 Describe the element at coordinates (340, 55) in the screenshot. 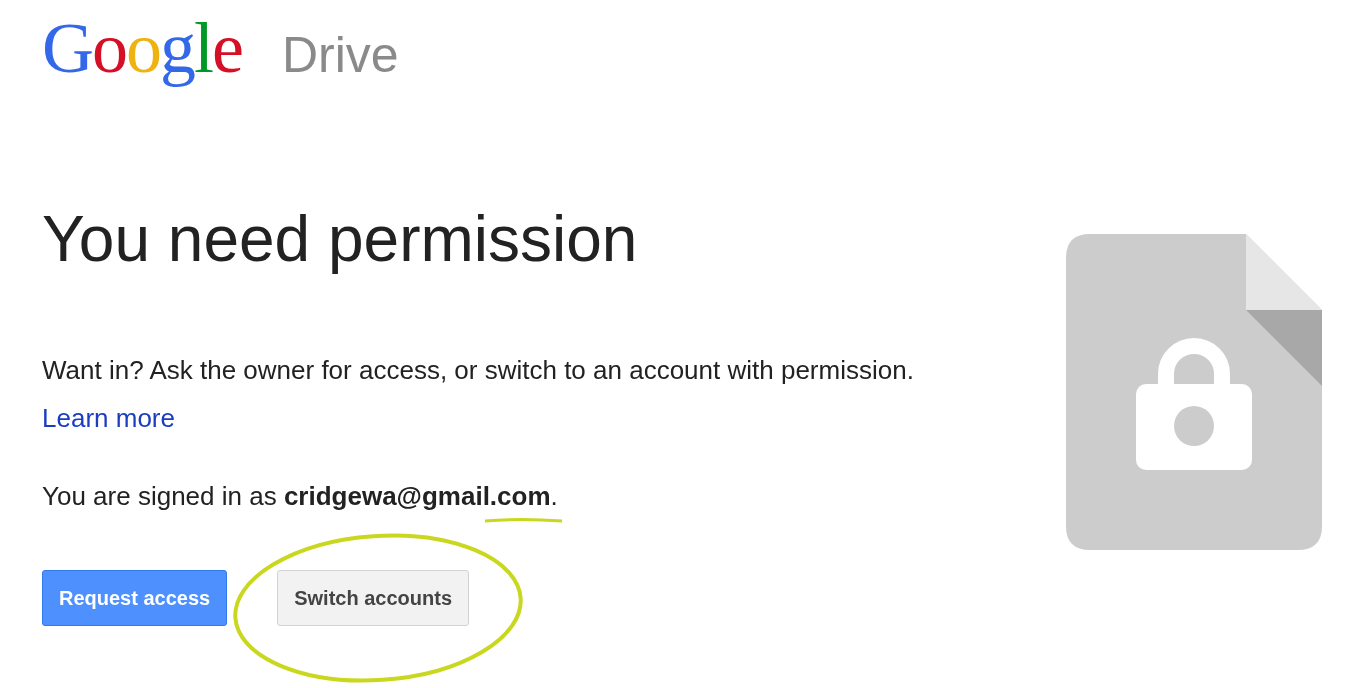

I see `product-name: Drive` at that location.